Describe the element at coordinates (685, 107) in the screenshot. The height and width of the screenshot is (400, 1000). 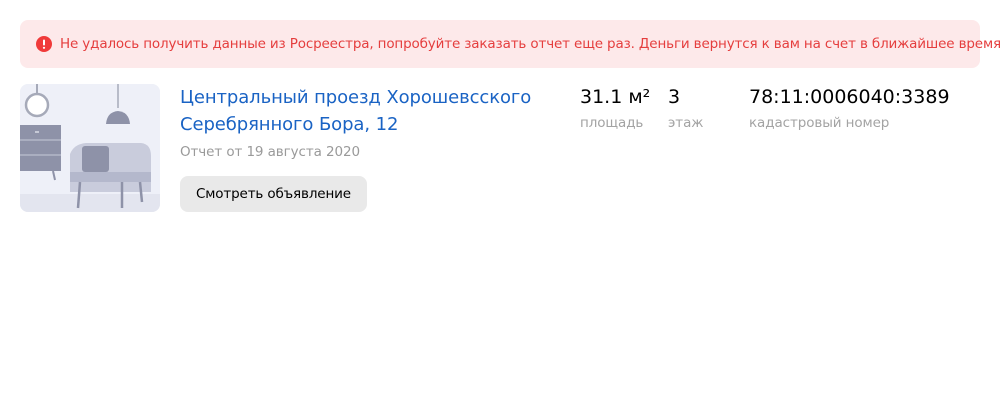
I see `floor-stat: 3 этаж` at that location.